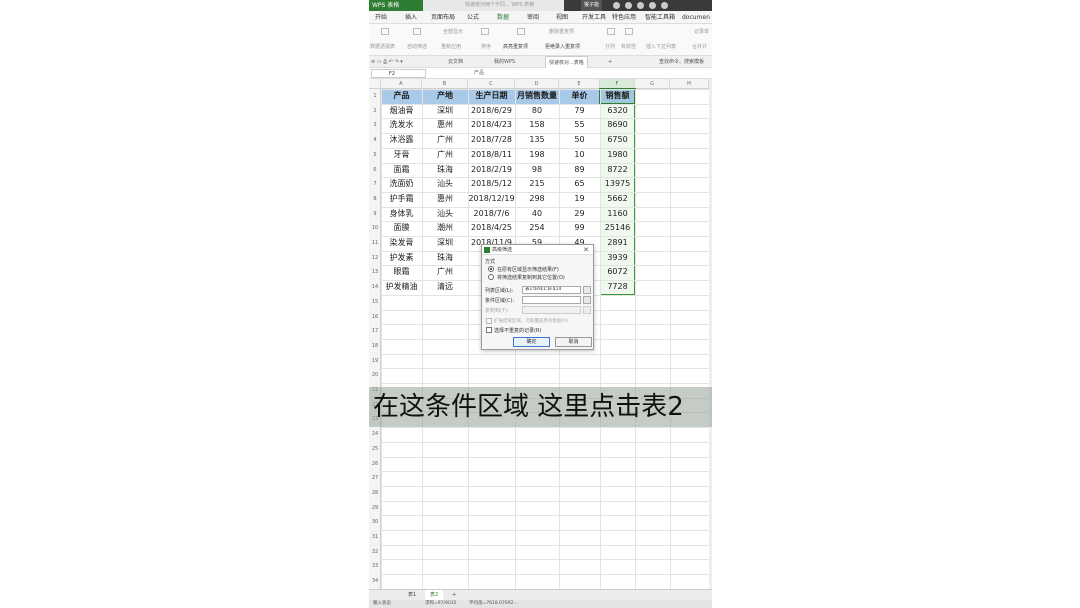 This screenshot has width=1080, height=608. Describe the element at coordinates (537, 214) in the screenshot. I see `table-cell: 40` at that location.